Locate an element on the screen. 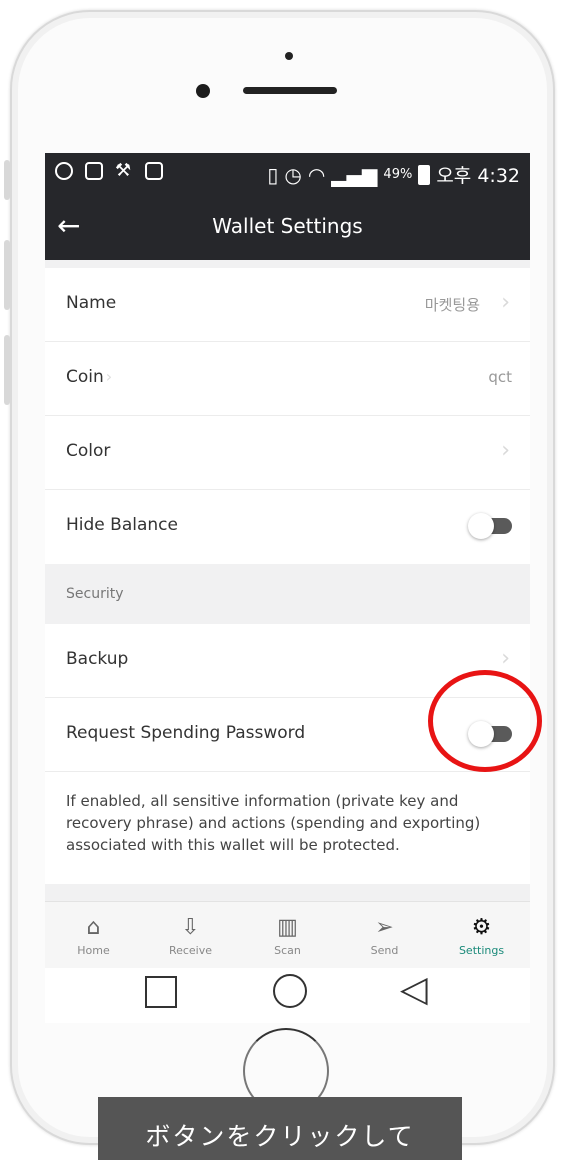 The image size is (565, 1160). tab-label: Scan is located at coordinates (287, 950).